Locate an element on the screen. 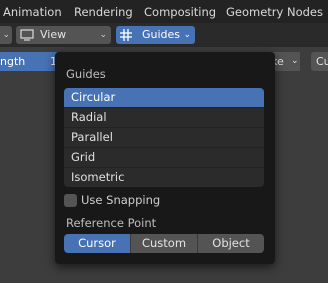 The height and width of the screenshot is (283, 328). guide-option-parallel: Parallel is located at coordinates (164, 138).